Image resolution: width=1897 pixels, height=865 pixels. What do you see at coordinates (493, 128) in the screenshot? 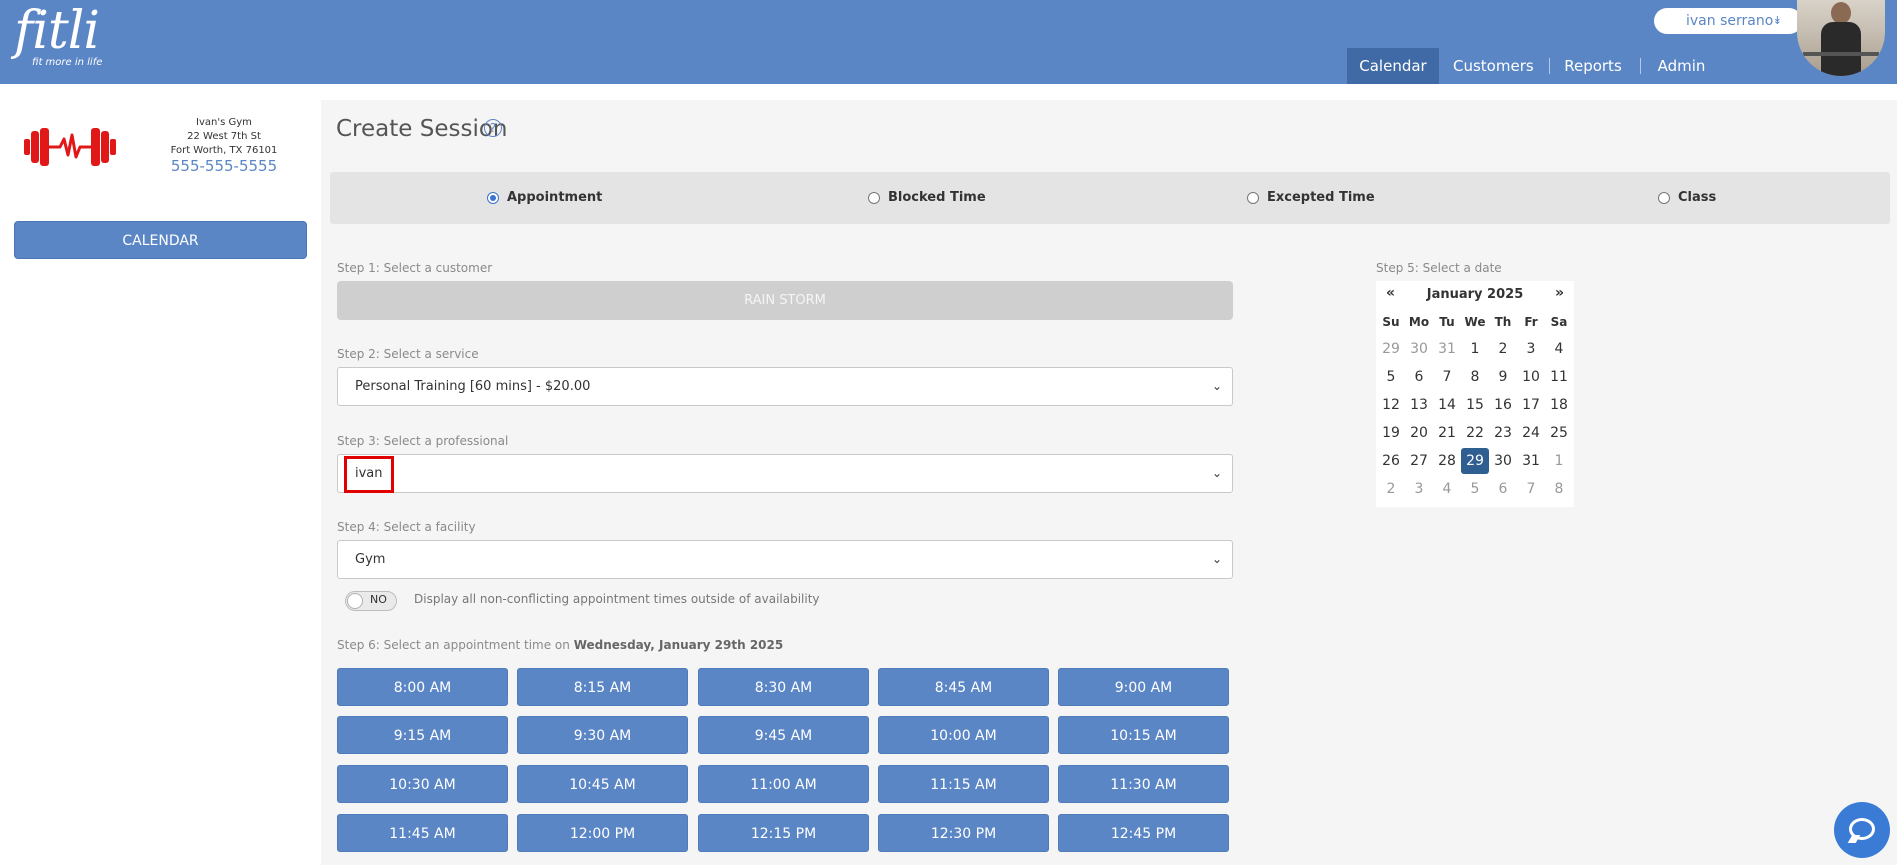
I see `question-circle-icon: ?` at bounding box center [493, 128].